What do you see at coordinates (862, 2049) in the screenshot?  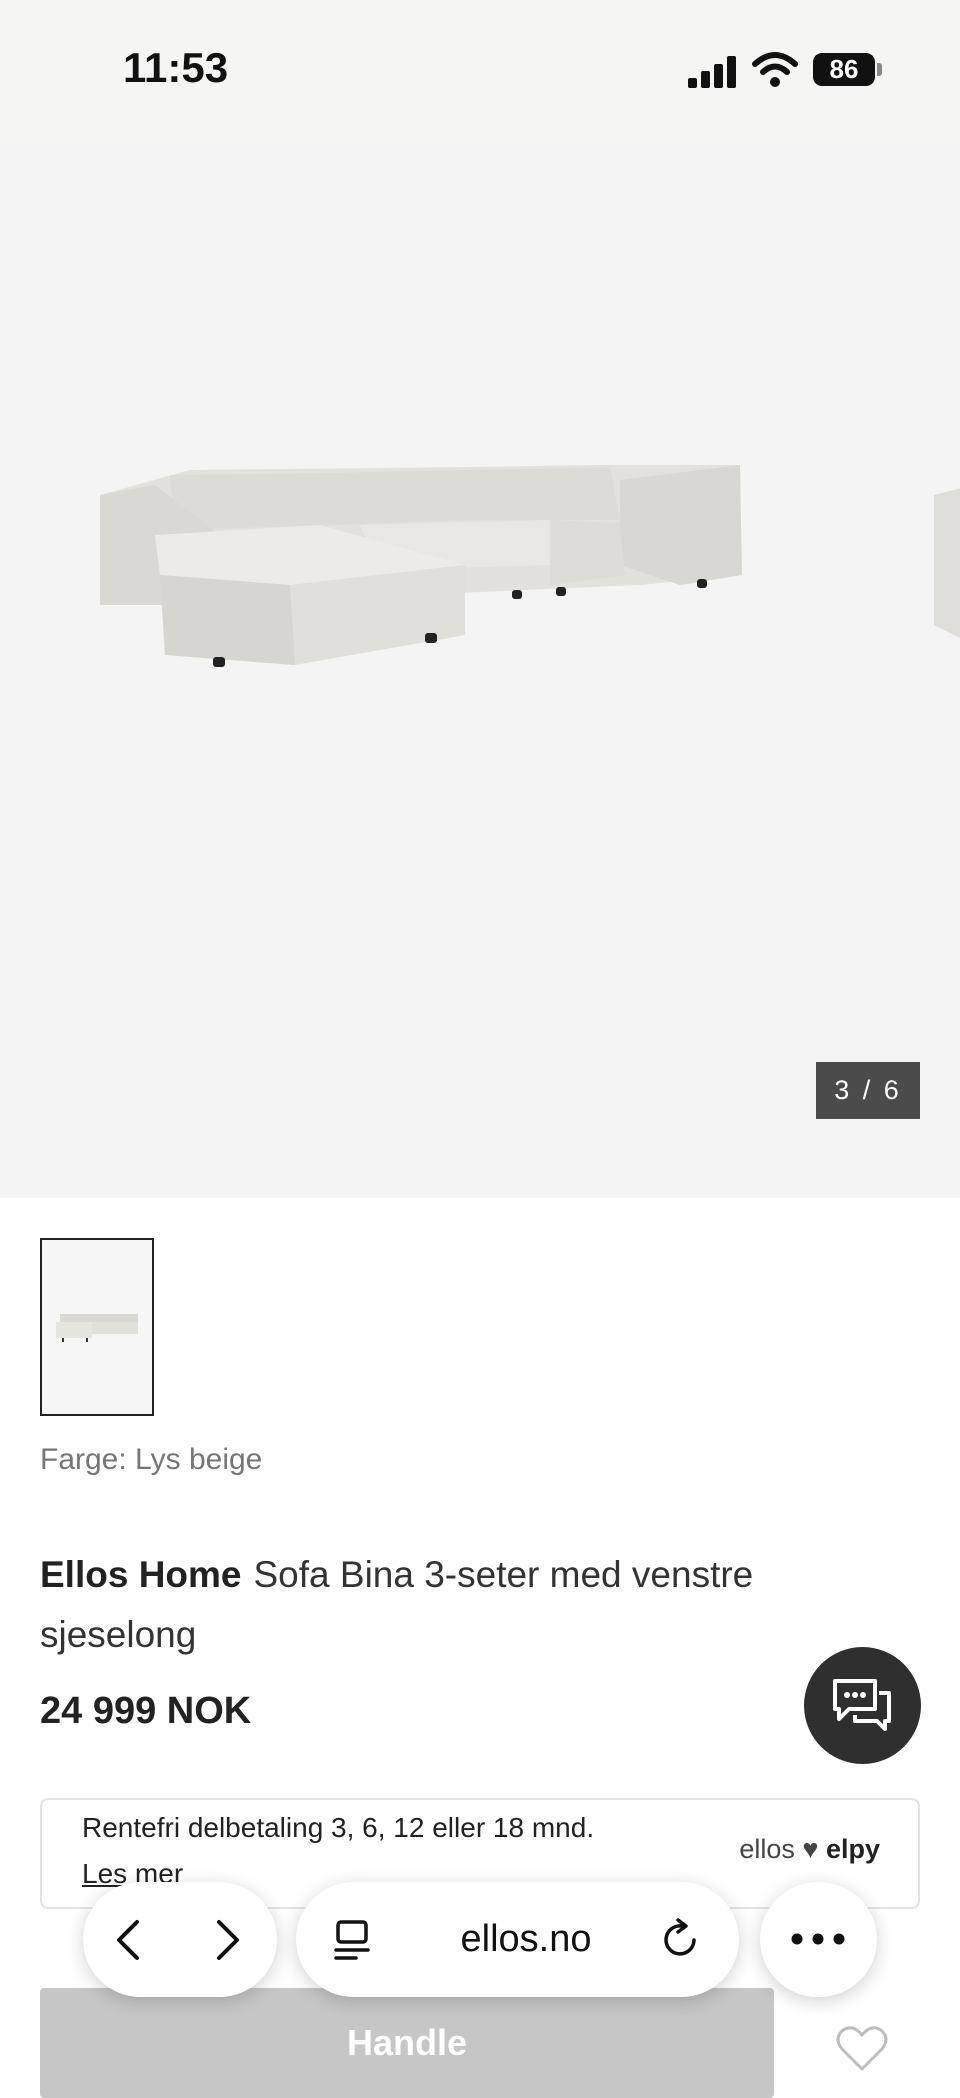 I see `heart-icon` at bounding box center [862, 2049].